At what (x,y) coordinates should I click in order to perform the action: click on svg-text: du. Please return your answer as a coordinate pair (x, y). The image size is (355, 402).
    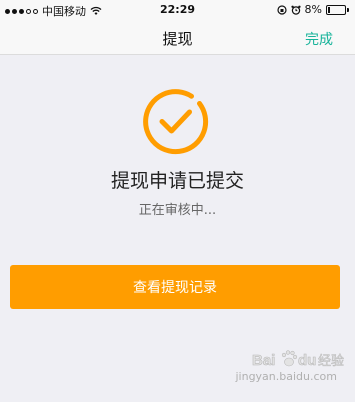
    Looking at the image, I should click on (307, 360).